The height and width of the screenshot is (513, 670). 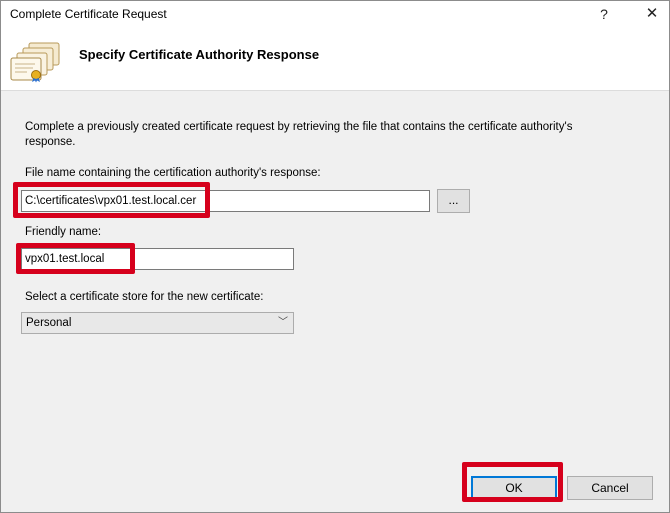 What do you see at coordinates (335, 15) in the screenshot?
I see `title-bar: Complete Certificate Request ? ✕` at bounding box center [335, 15].